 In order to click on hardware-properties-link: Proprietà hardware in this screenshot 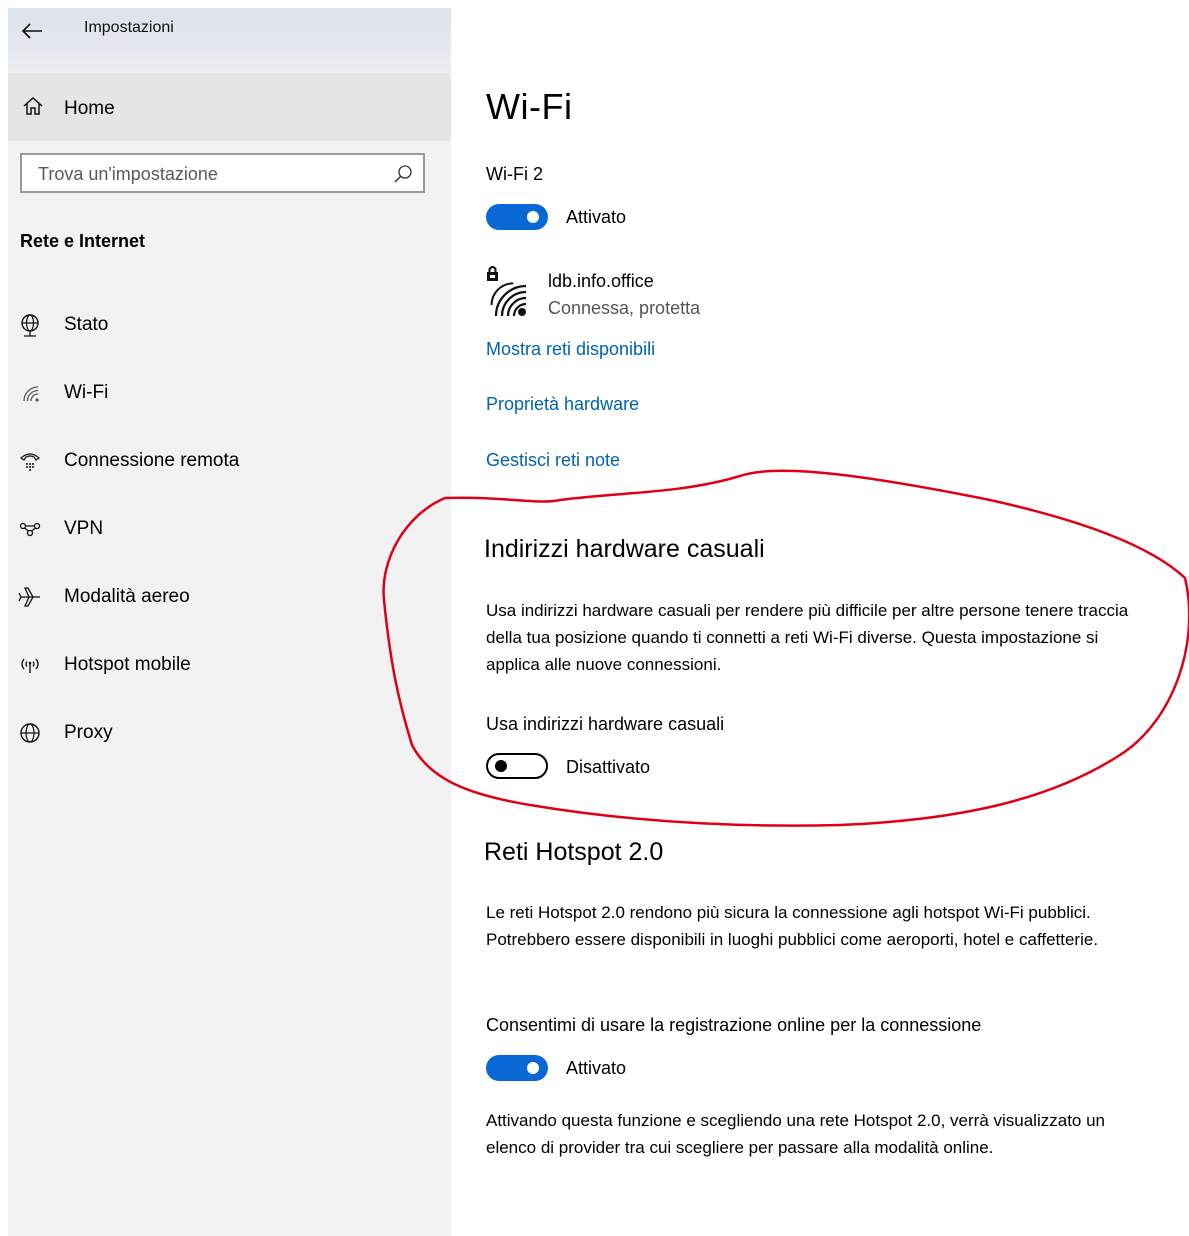, I will do `click(562, 404)`.